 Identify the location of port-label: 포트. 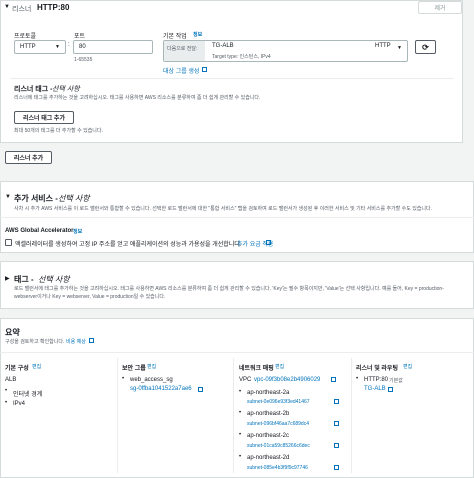
(80, 37).